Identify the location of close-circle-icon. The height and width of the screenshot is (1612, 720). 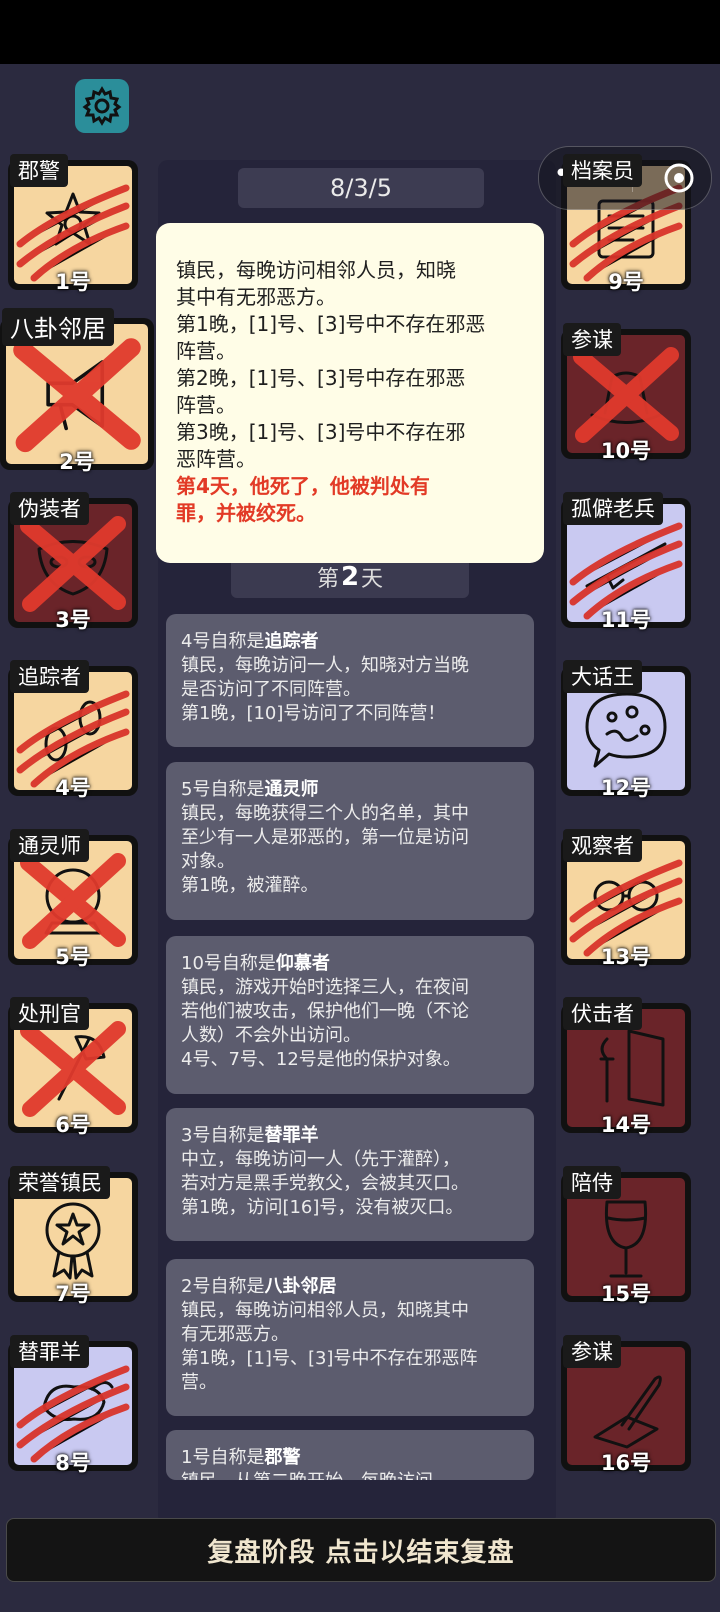
(679, 178).